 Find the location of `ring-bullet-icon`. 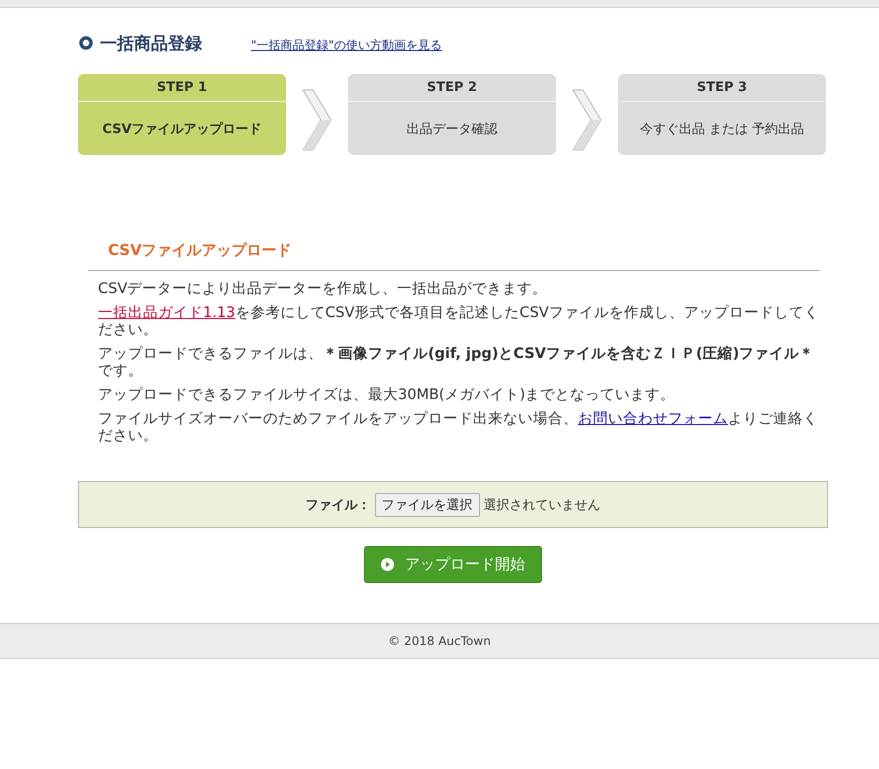

ring-bullet-icon is located at coordinates (86, 43).